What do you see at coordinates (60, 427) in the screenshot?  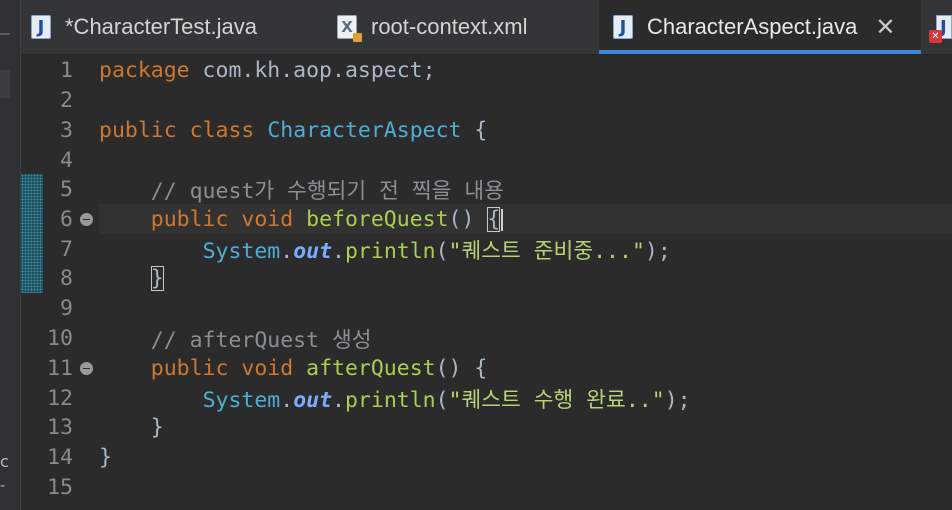 I see `line-number: 13` at bounding box center [60, 427].